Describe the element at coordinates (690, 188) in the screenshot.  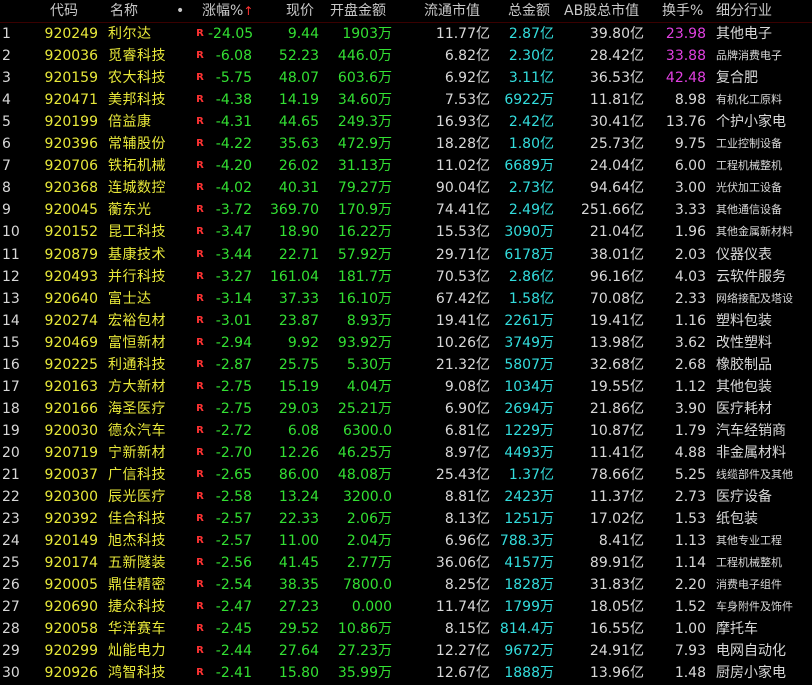
I see `turnover-pct: 3.00` at that location.